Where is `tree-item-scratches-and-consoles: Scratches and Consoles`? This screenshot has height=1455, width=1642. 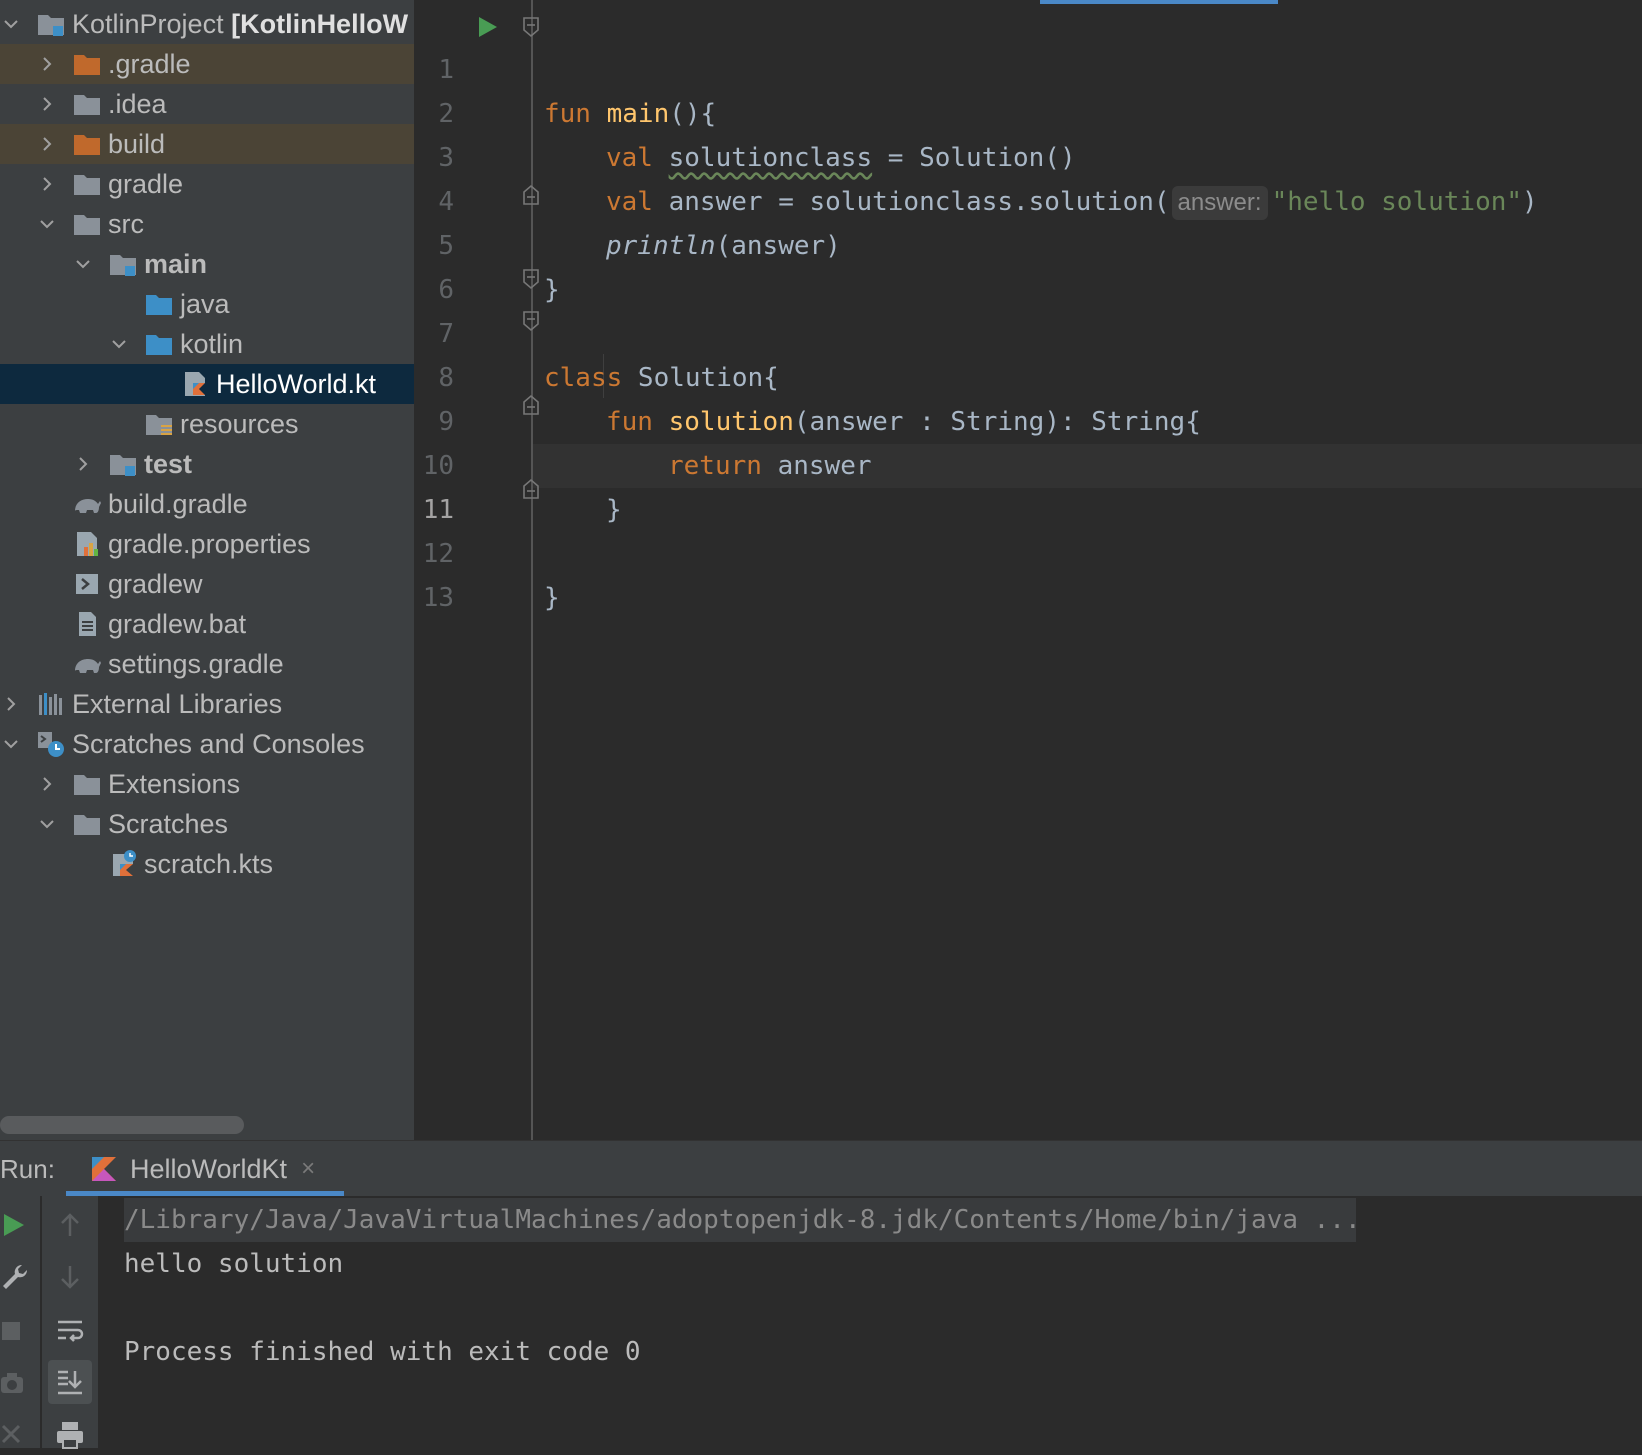 tree-item-scratches-and-consoles: Scratches and Consoles is located at coordinates (207, 744).